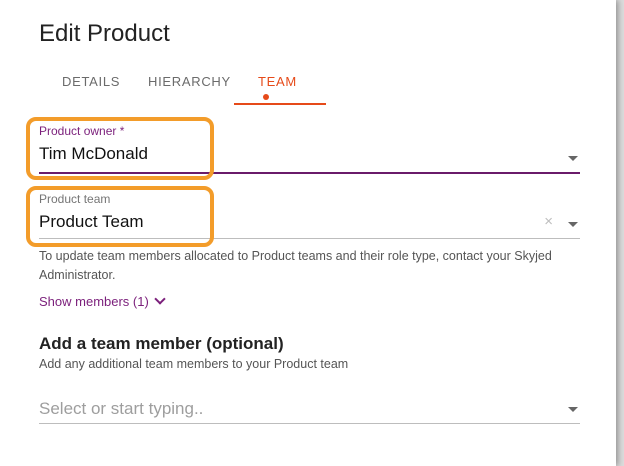 The image size is (624, 466). What do you see at coordinates (104, 33) in the screenshot?
I see `page-title: Edit Product` at bounding box center [104, 33].